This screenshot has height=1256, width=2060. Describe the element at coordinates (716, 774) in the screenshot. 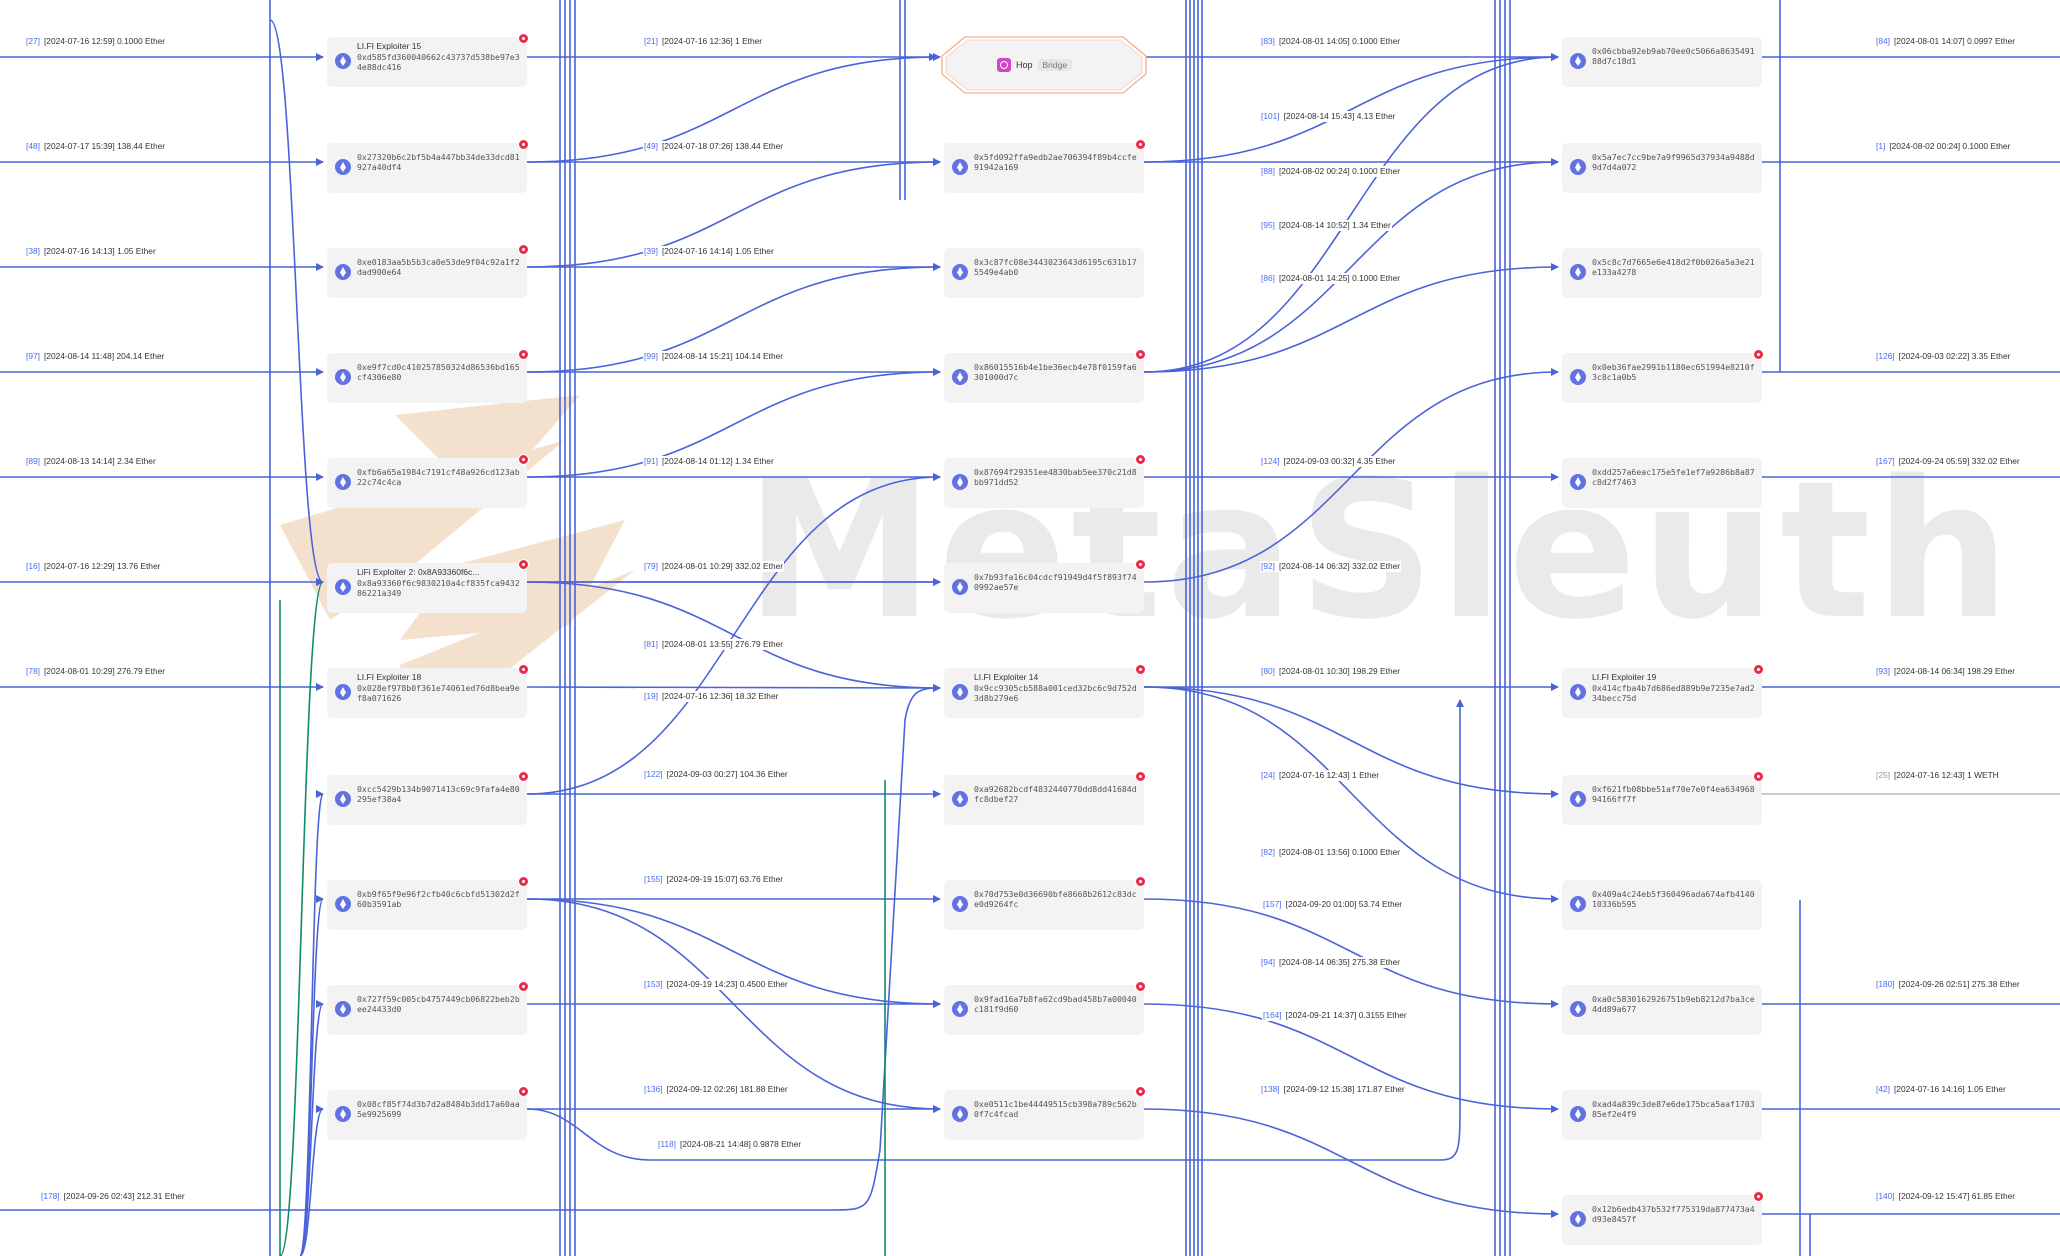

I see `edge-label: [122] [2024-09-03 00:27] 104.36 Ether` at that location.